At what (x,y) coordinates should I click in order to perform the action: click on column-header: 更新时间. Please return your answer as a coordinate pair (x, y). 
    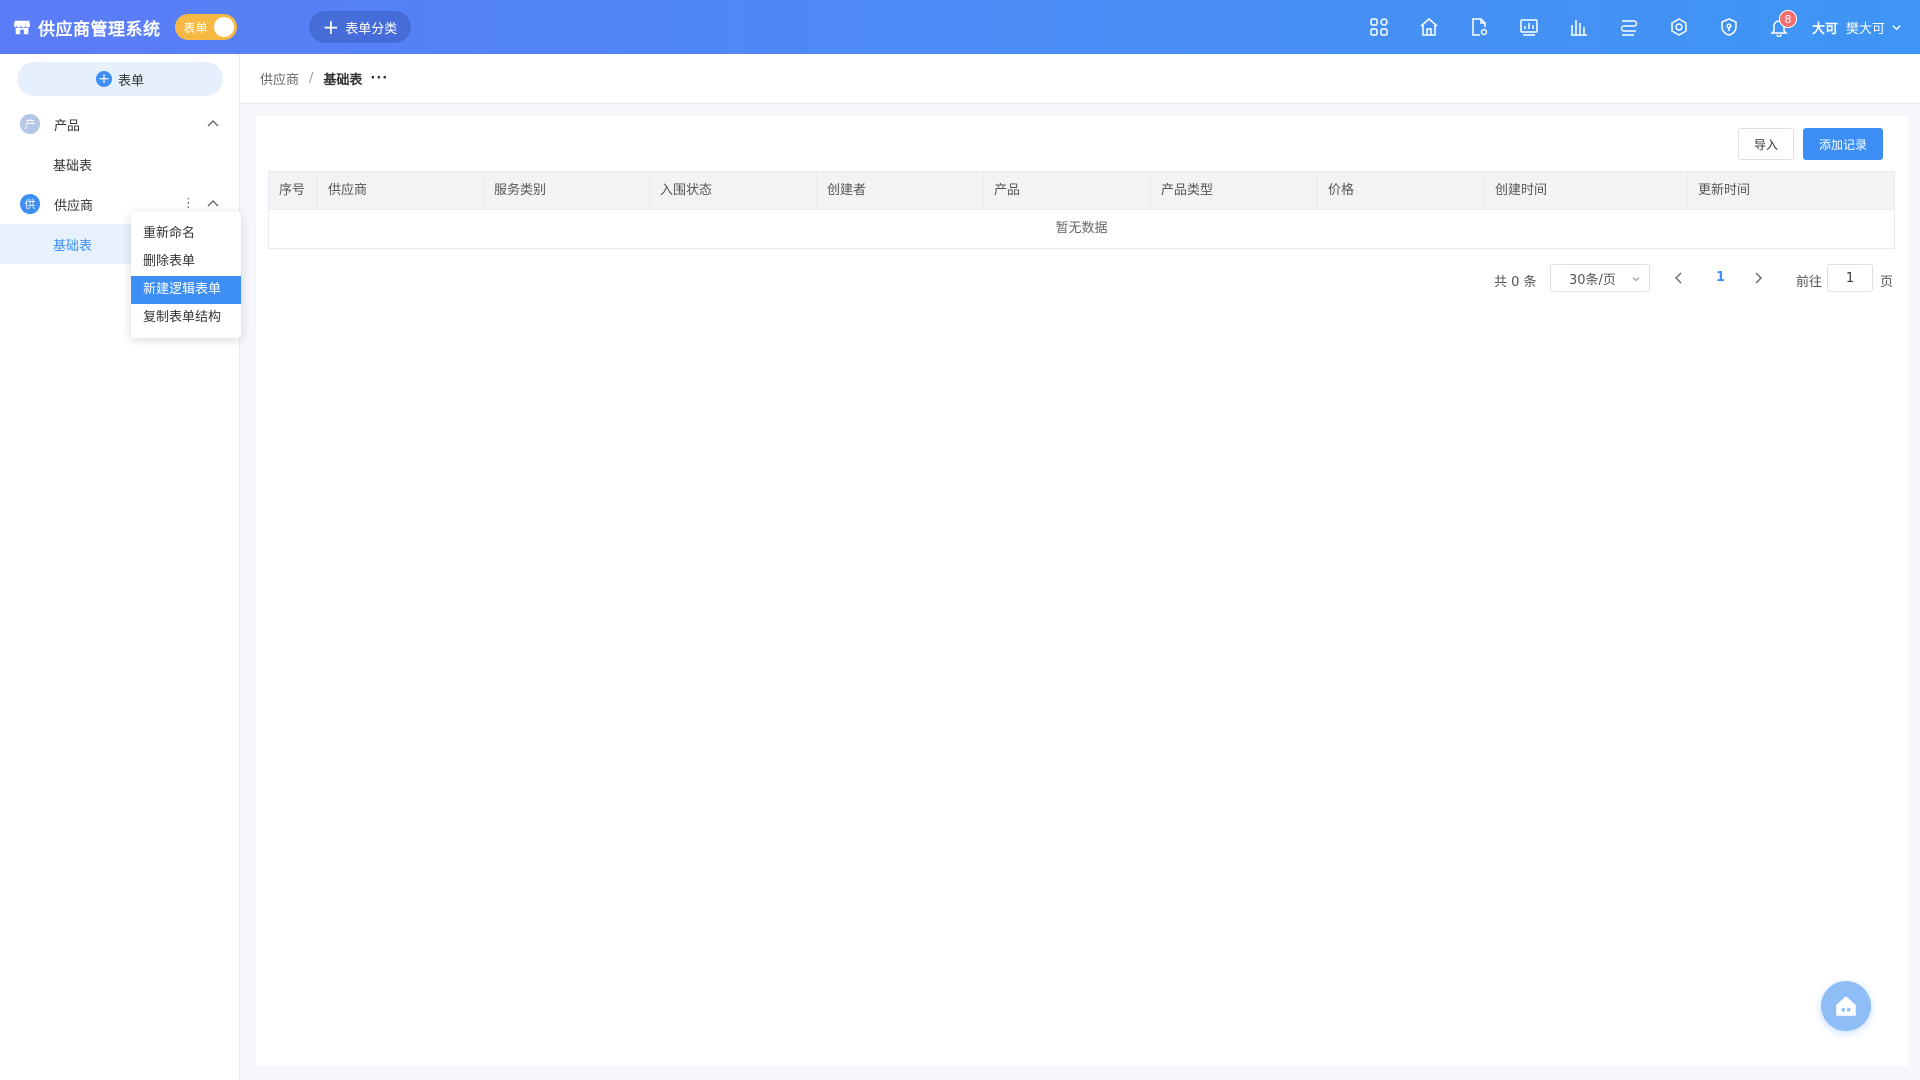
    Looking at the image, I should click on (1791, 191).